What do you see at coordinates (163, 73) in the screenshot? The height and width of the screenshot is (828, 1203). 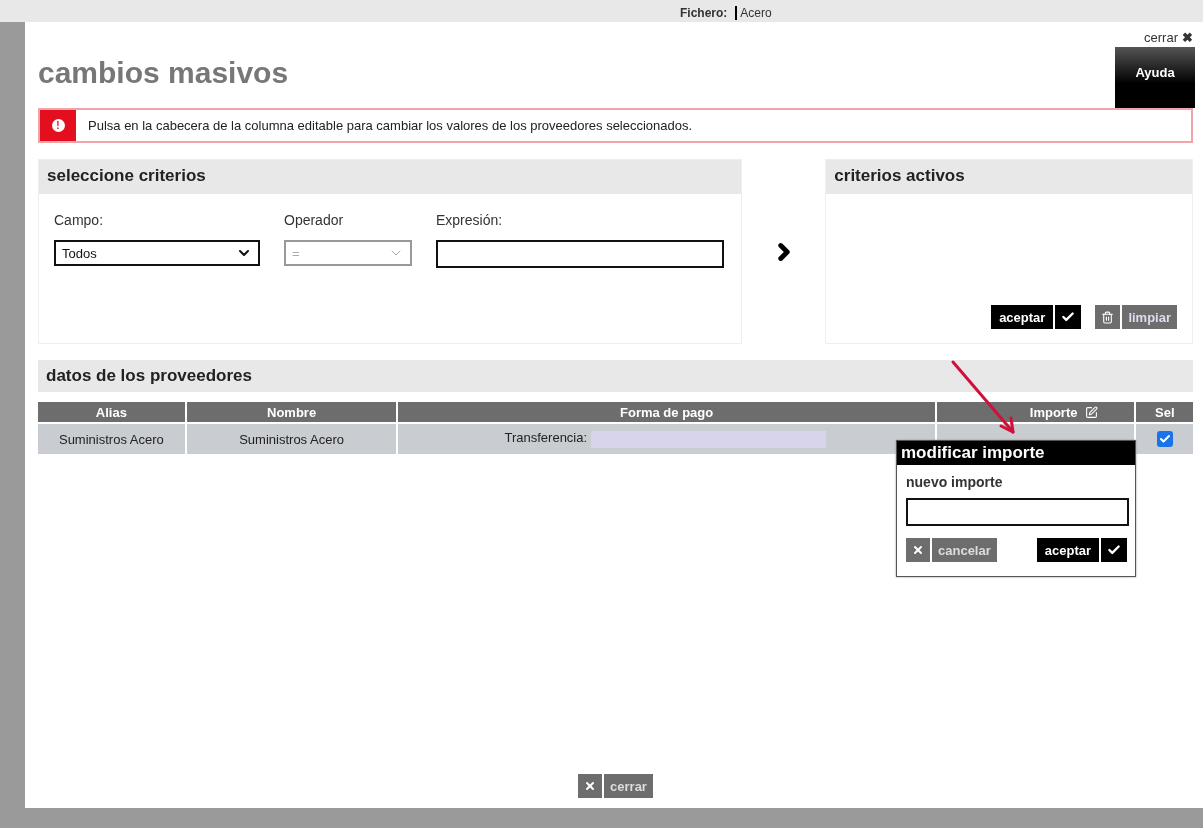 I see `dialog-title: cambios masivos` at bounding box center [163, 73].